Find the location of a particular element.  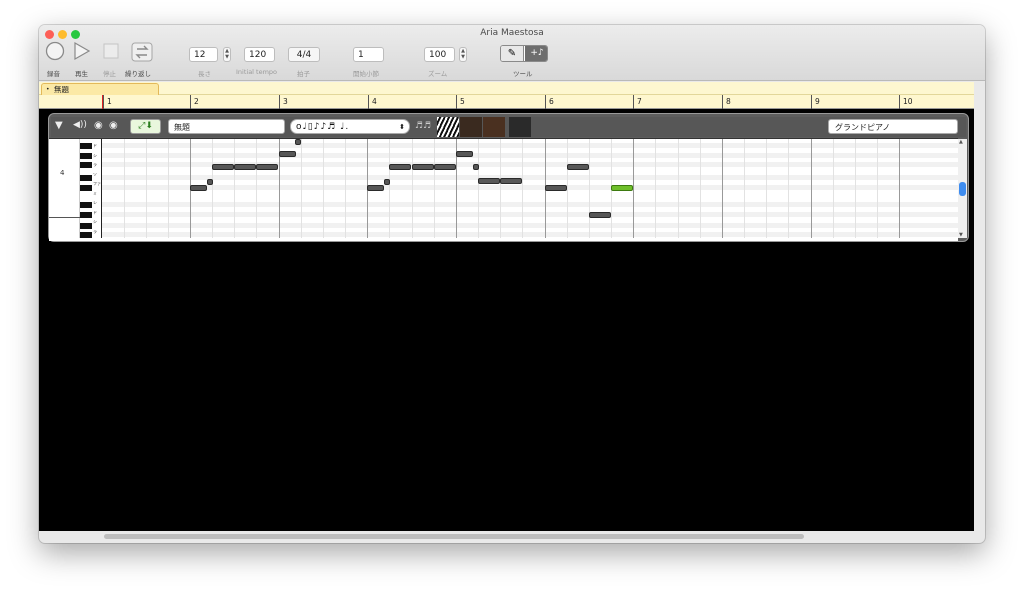

piano-view-icon is located at coordinates (448, 127).